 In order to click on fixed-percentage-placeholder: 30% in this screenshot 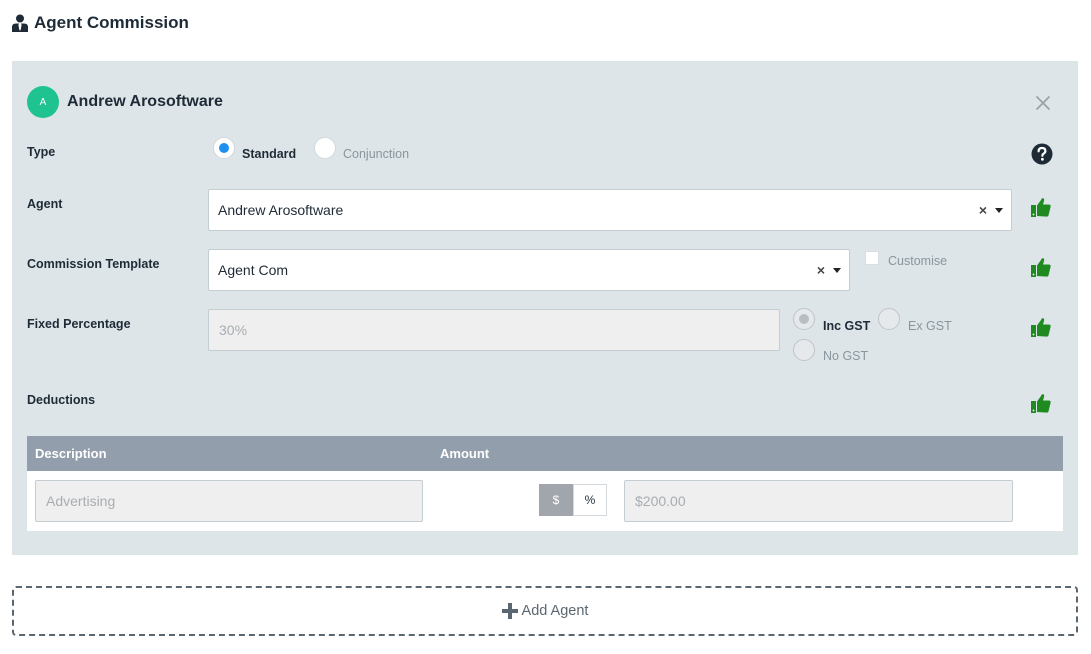, I will do `click(233, 330)`.